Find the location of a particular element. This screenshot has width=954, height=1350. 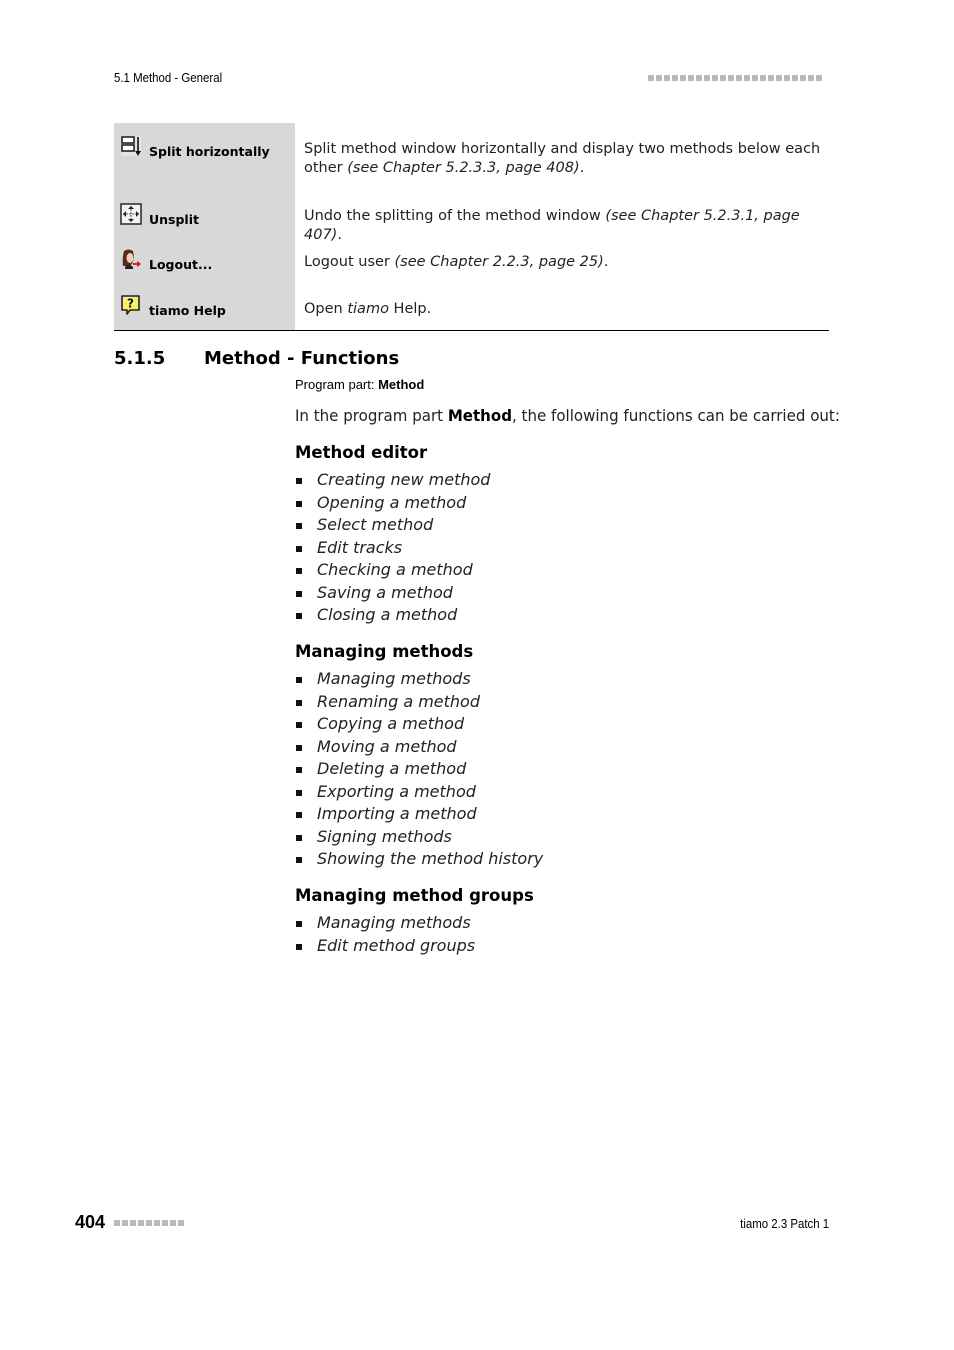

program-part-label: Program part: is located at coordinates (337, 384).